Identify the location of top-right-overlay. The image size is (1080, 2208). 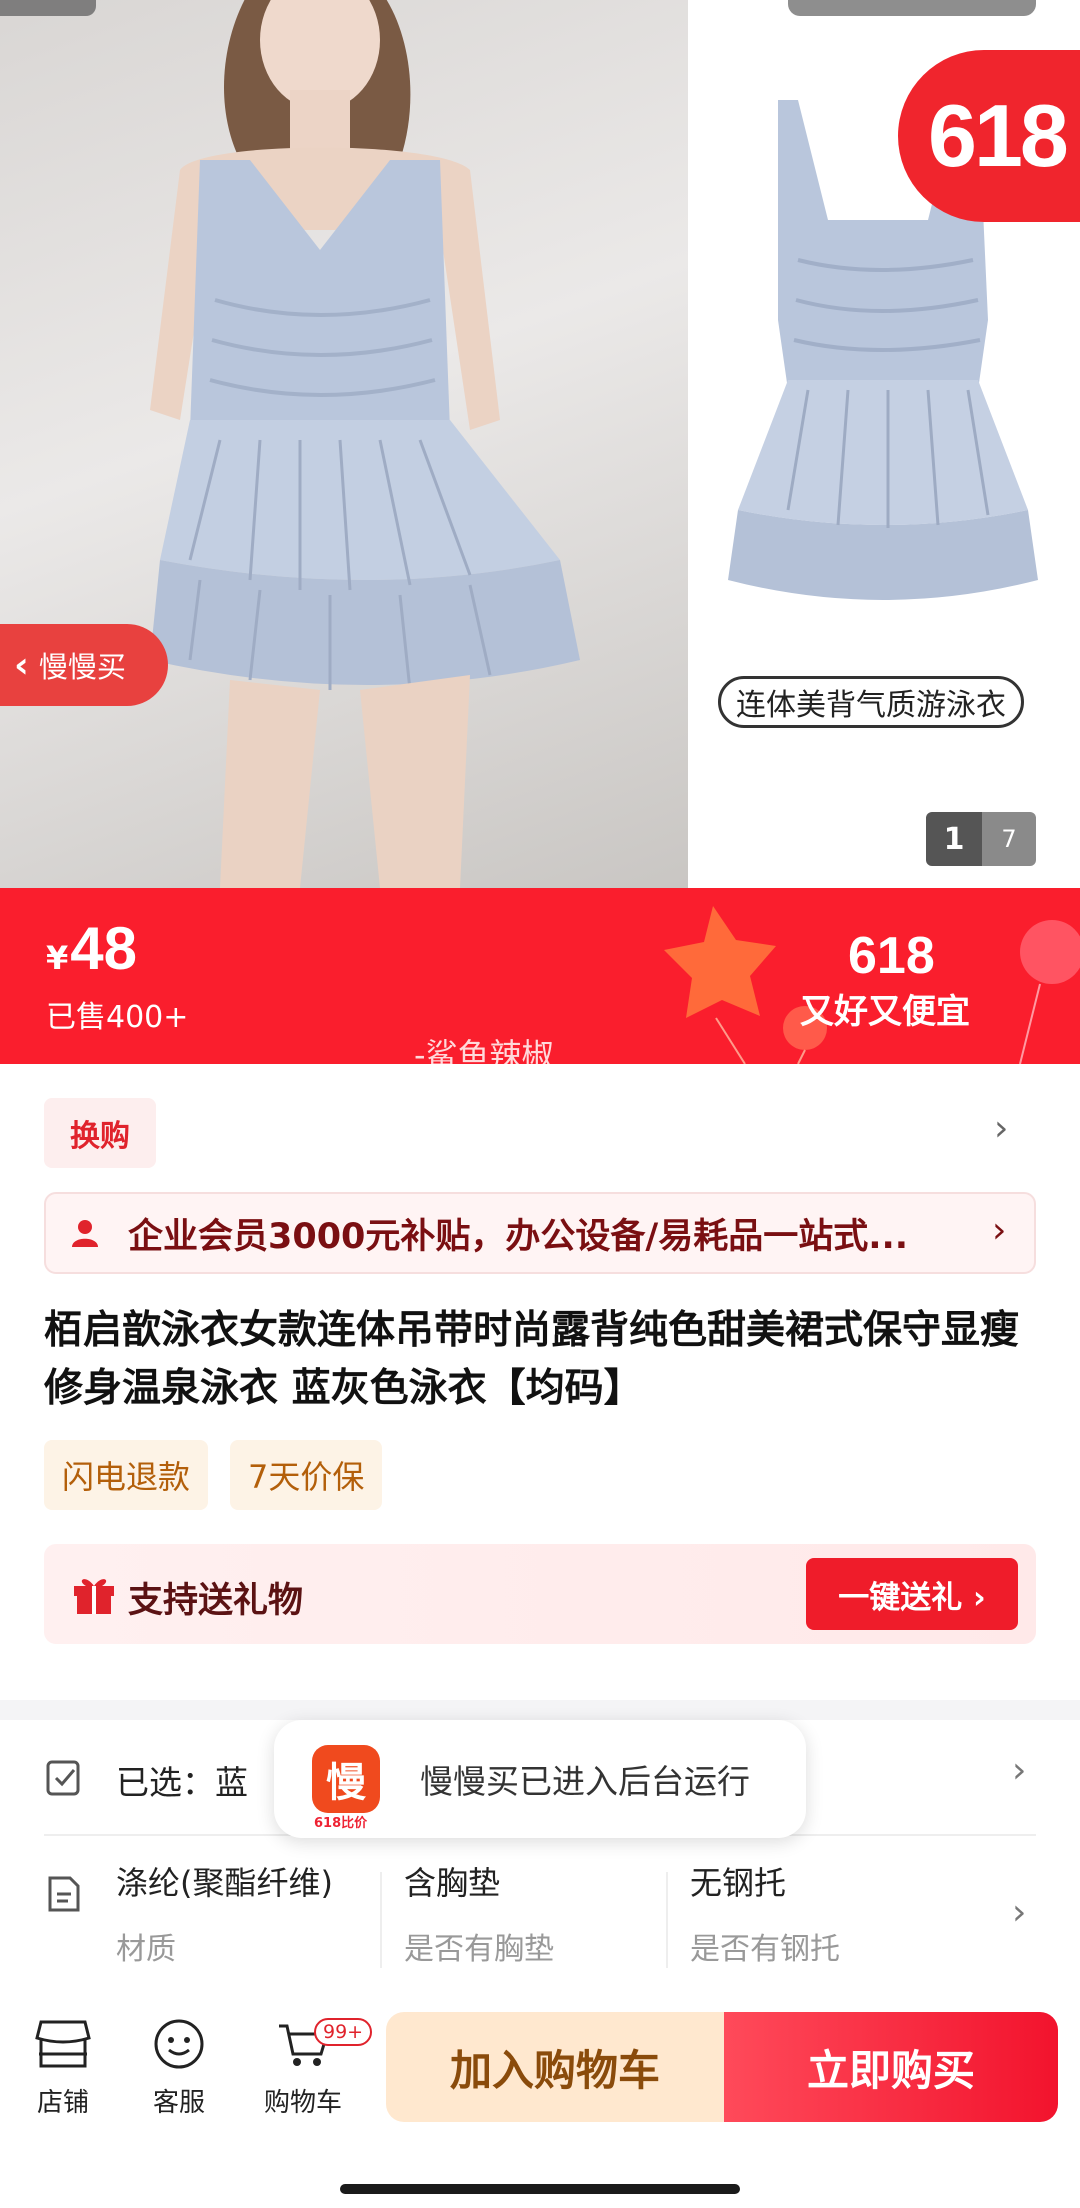
(912, 8).